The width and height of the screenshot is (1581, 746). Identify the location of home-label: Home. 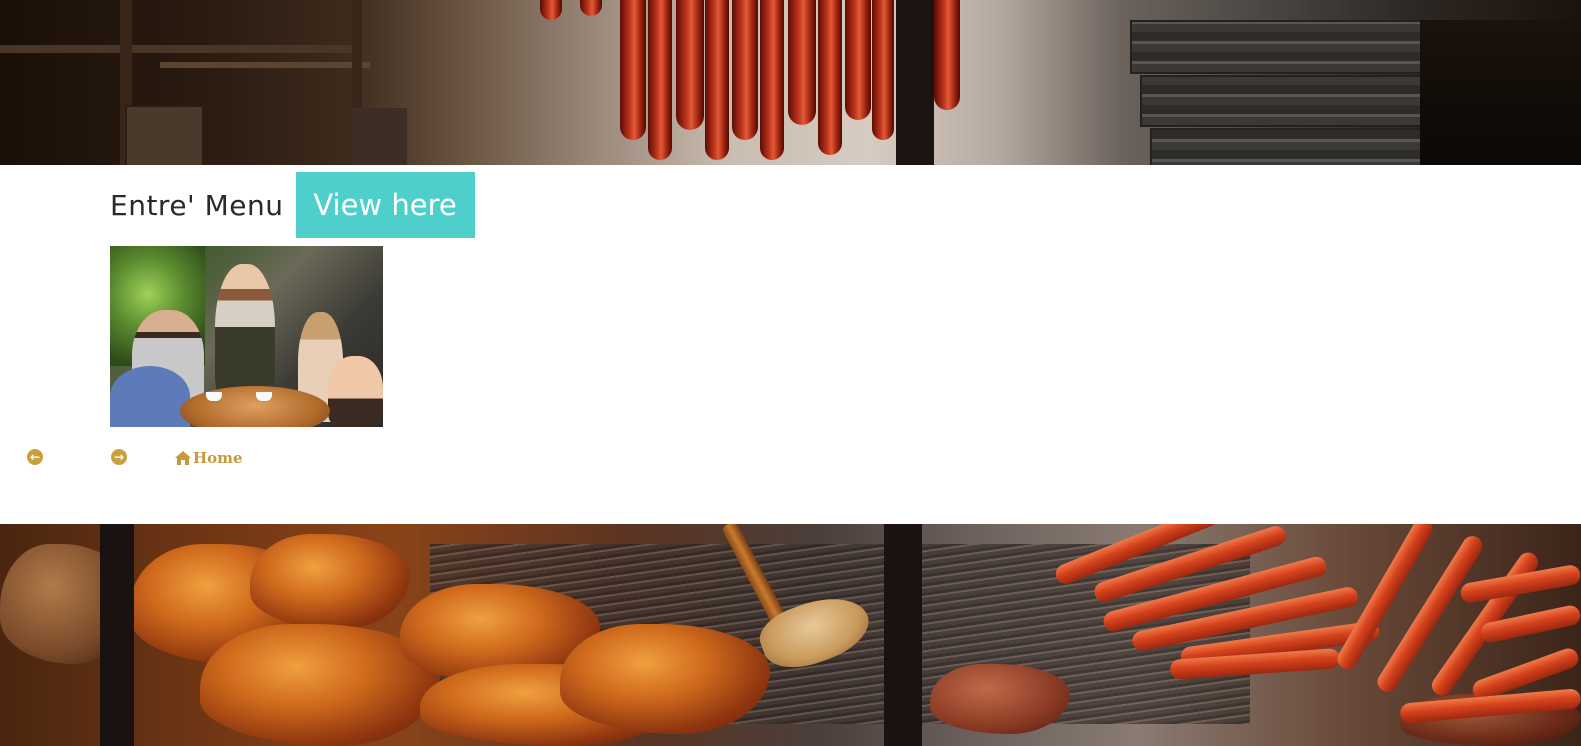
(218, 458).